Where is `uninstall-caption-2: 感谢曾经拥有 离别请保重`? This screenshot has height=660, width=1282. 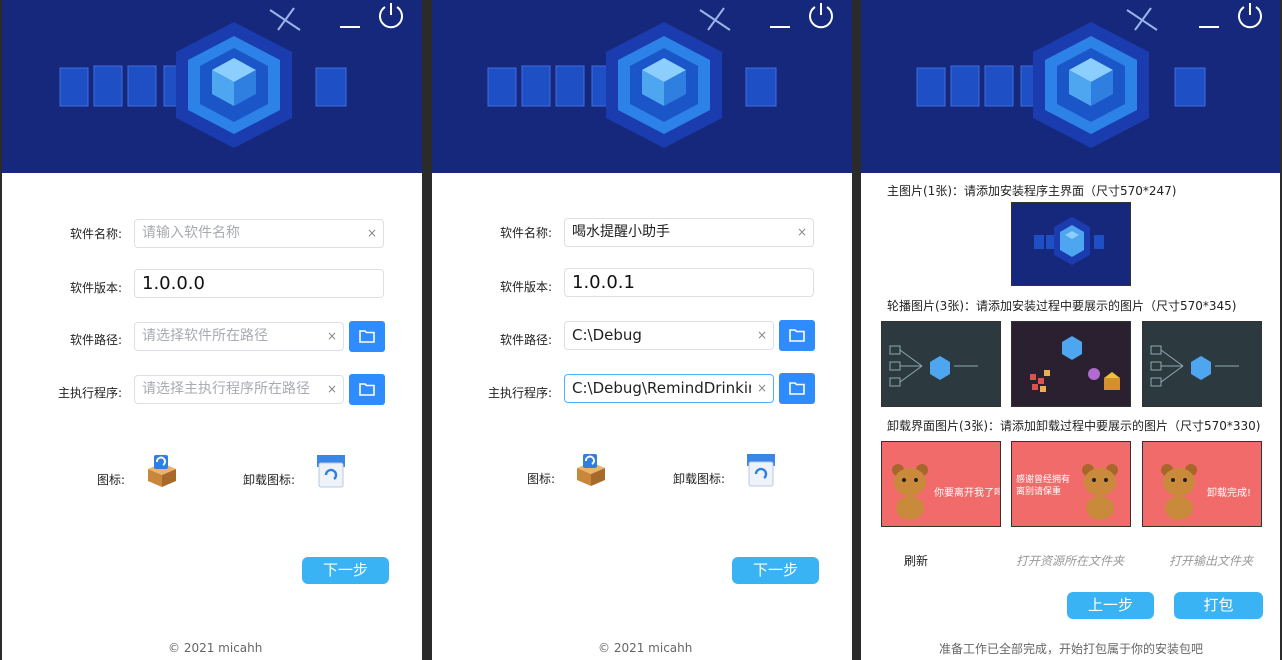
uninstall-caption-2: 感谢曾经拥有 离别请保重 is located at coordinates (1043, 486).